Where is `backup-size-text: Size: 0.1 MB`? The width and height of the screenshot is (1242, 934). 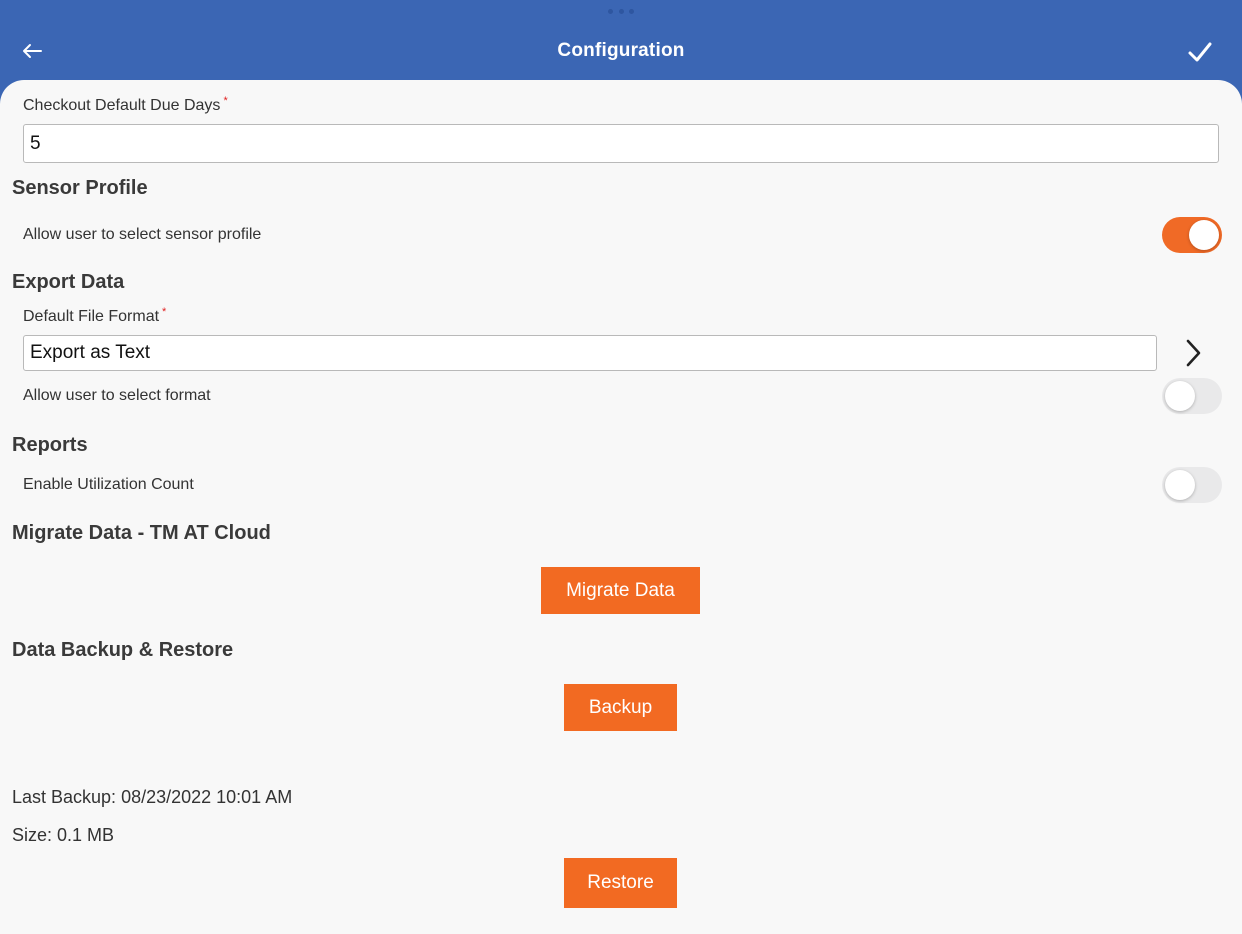 backup-size-text: Size: 0.1 MB is located at coordinates (63, 835).